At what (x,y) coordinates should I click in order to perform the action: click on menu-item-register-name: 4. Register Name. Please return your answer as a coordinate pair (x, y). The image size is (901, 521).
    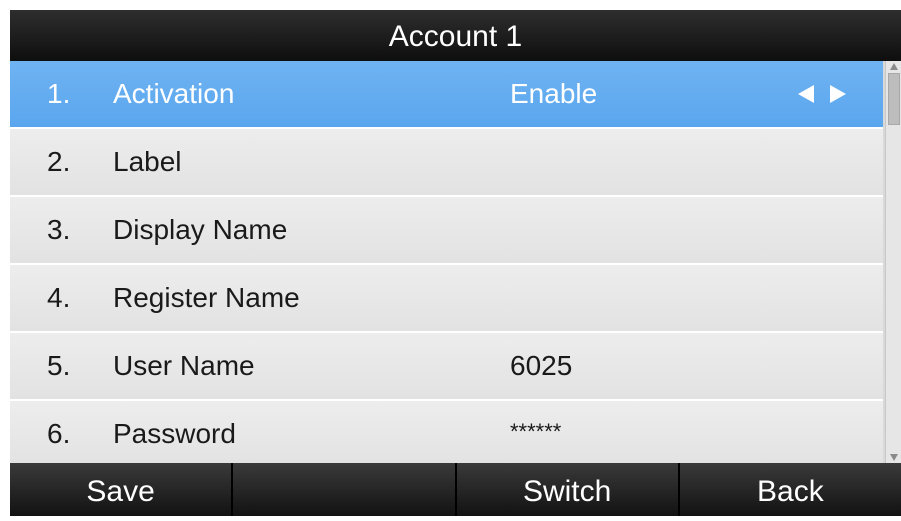
    Looking at the image, I should click on (446, 299).